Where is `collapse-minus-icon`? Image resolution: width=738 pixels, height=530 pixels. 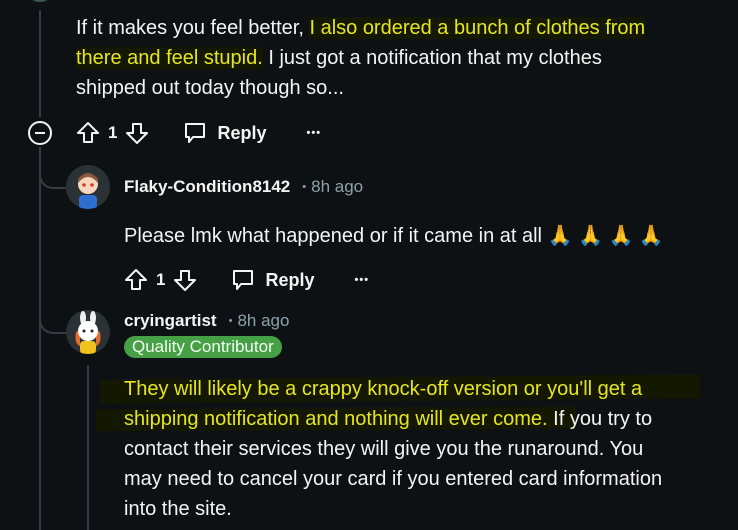 collapse-minus-icon is located at coordinates (40, 133).